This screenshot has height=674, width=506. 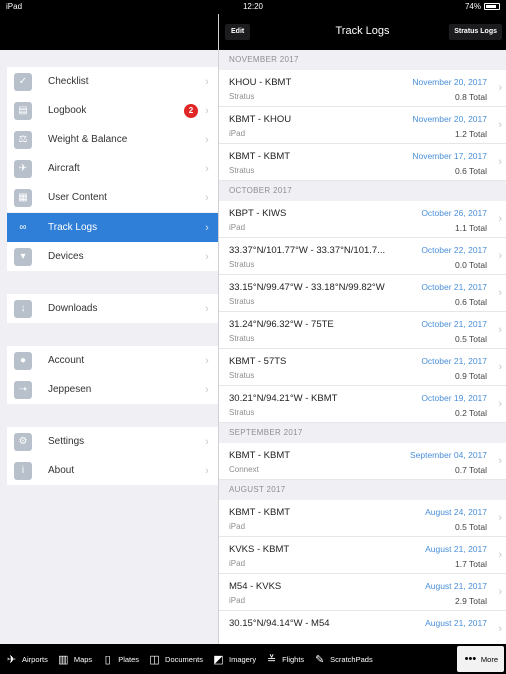 What do you see at coordinates (67, 110) in the screenshot?
I see `sidebar-item-label: Logbook` at bounding box center [67, 110].